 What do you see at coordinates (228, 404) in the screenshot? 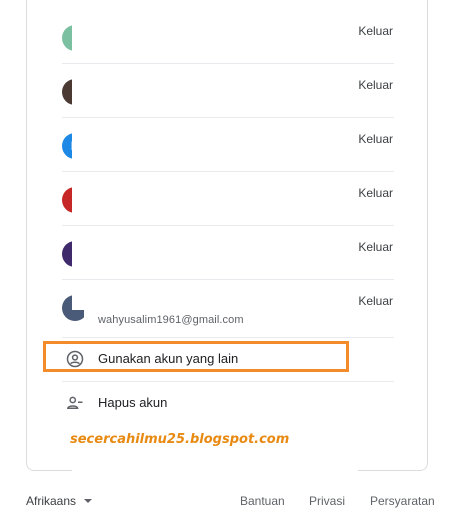
I see `remove-account-button: Hapus akun` at bounding box center [228, 404].